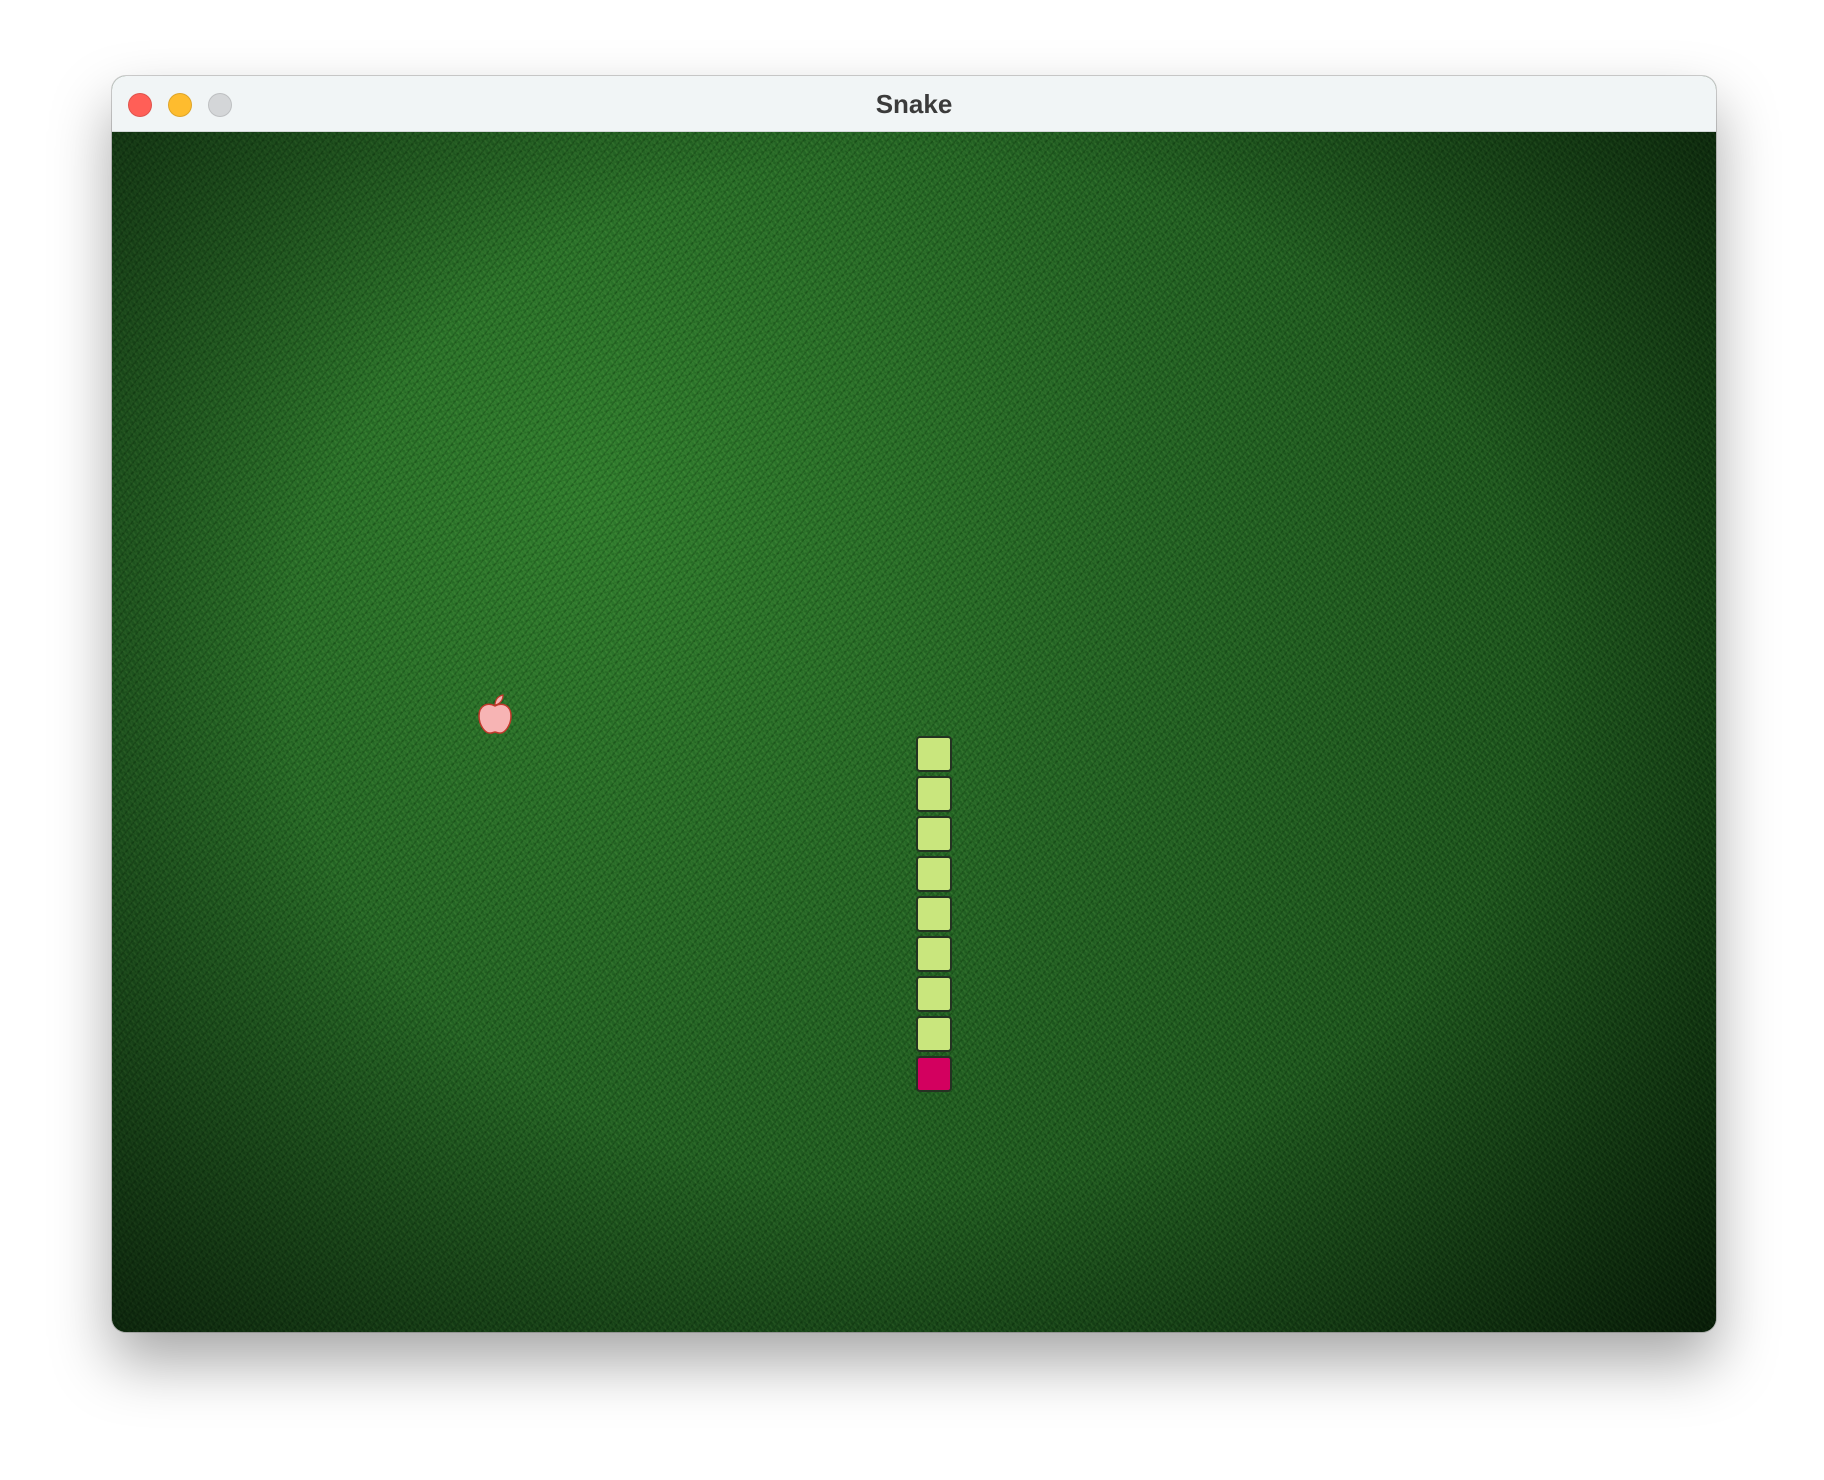  What do you see at coordinates (934, 1074) in the screenshot?
I see `snake-head` at bounding box center [934, 1074].